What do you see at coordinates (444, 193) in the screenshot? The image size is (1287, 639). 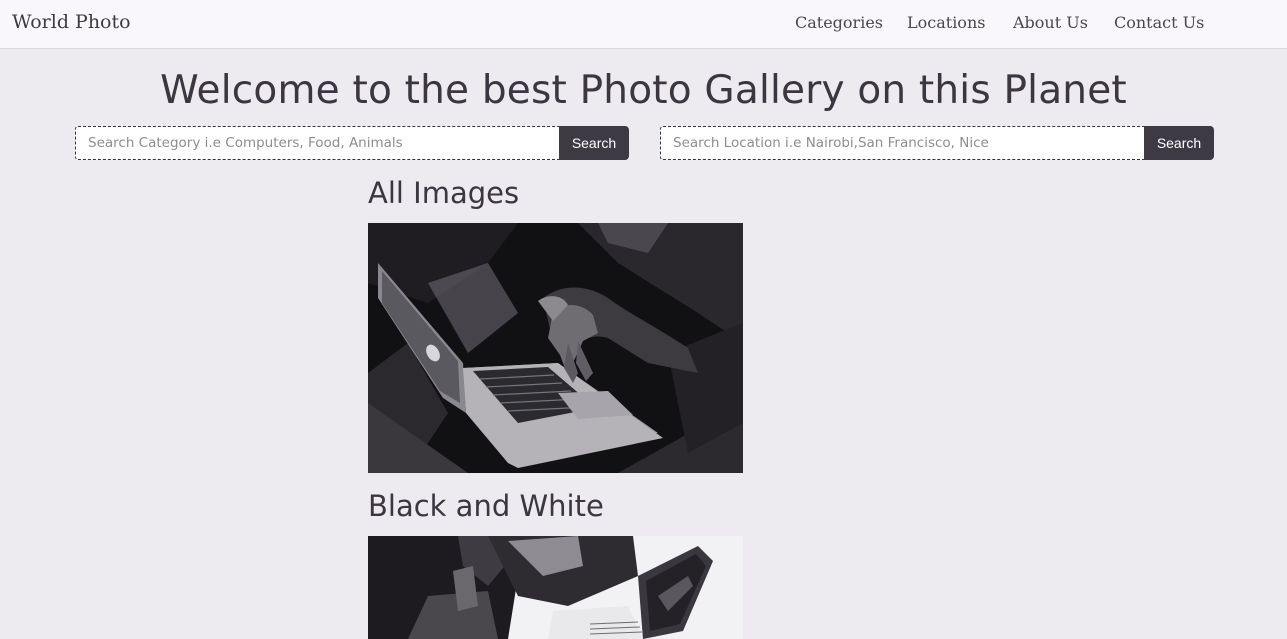 I see `section-title-all-images: All Images` at bounding box center [444, 193].